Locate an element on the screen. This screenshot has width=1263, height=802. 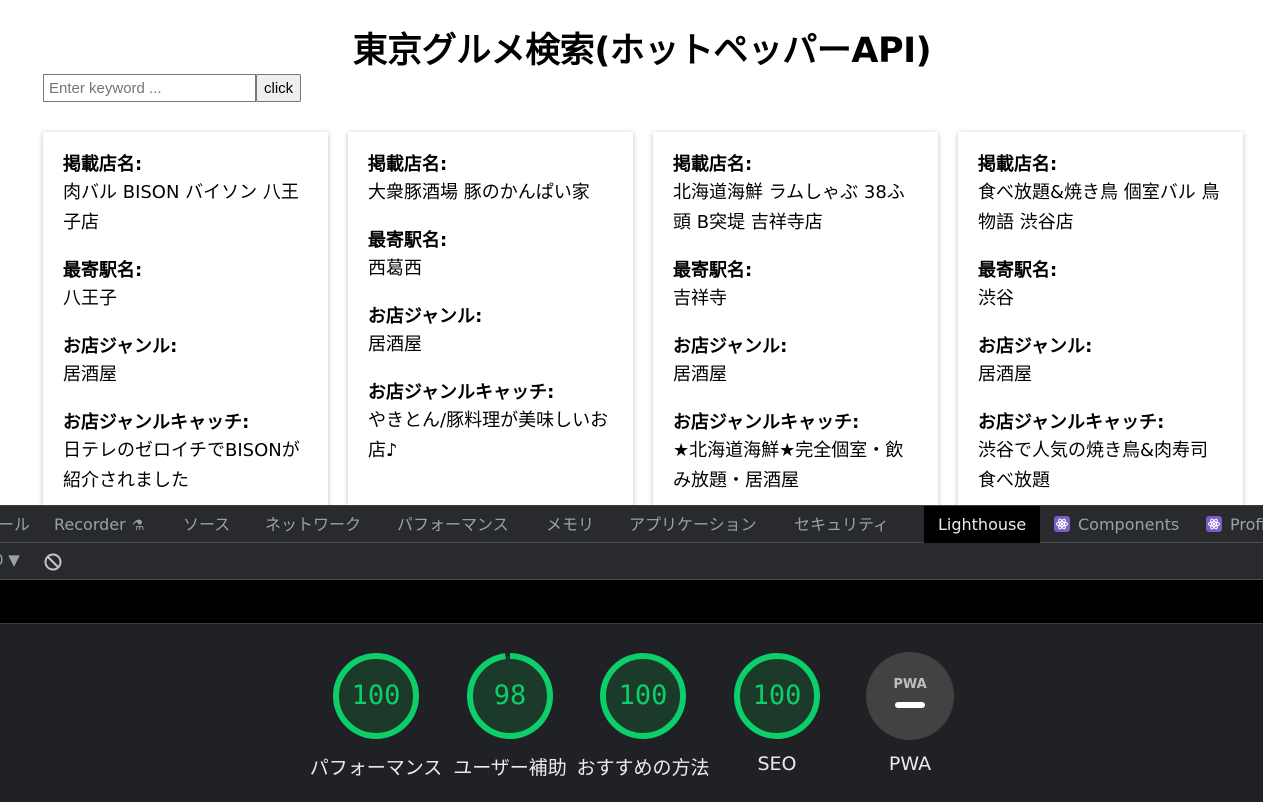
search-form: click is located at coordinates (172, 88).